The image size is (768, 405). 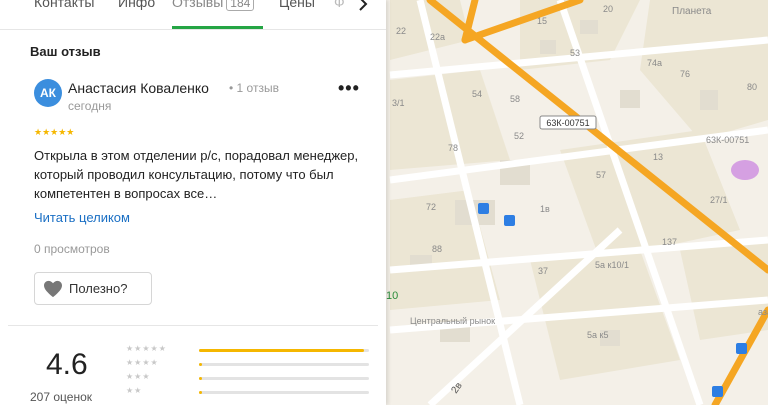 I want to click on svg-text: 5а к10/1, so click(x=612, y=265).